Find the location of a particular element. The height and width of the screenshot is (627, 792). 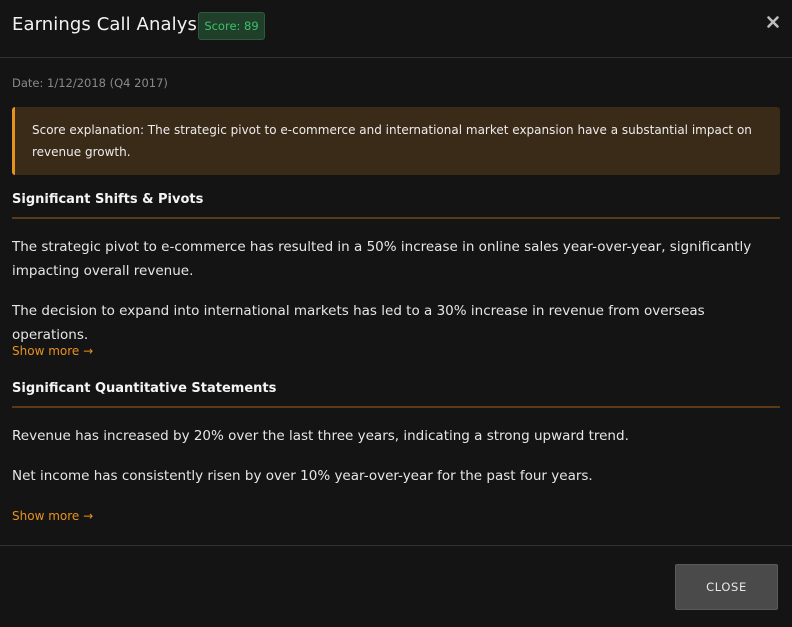

call-date: Date: 1/12/2018 (Q4 2017) is located at coordinates (90, 83).